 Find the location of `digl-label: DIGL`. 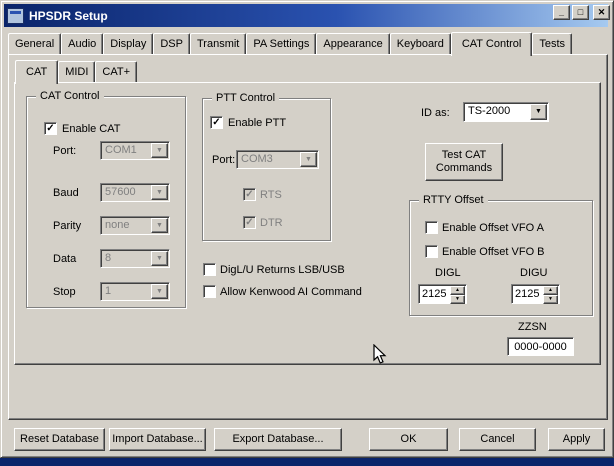

digl-label: DIGL is located at coordinates (448, 273).